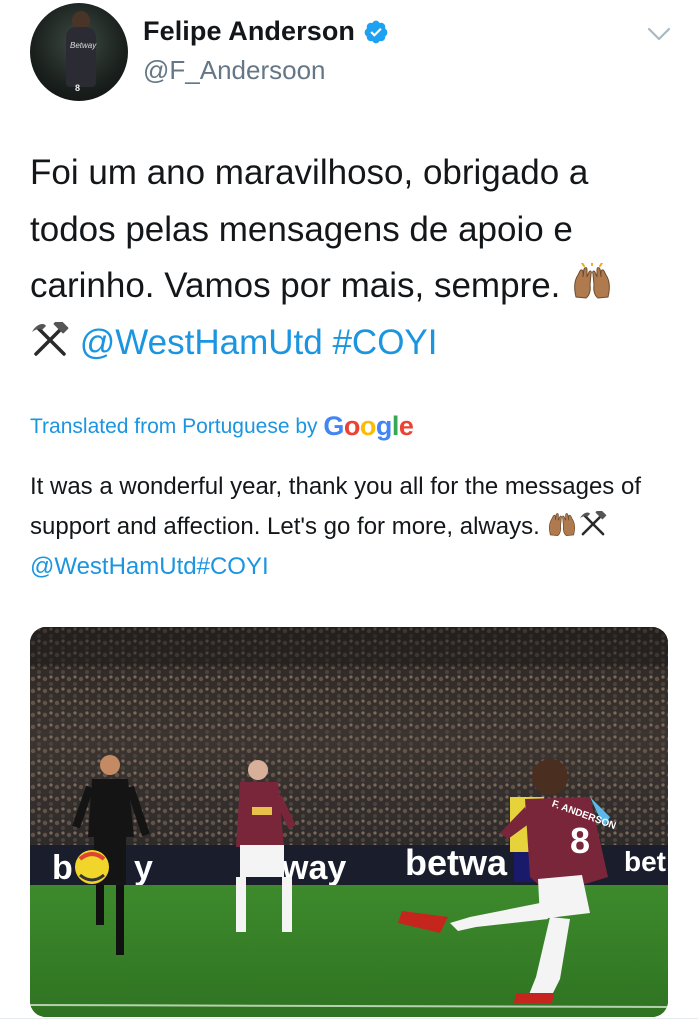 This screenshot has width=698, height=1024. I want to click on verified-badge-icon, so click(376, 32).